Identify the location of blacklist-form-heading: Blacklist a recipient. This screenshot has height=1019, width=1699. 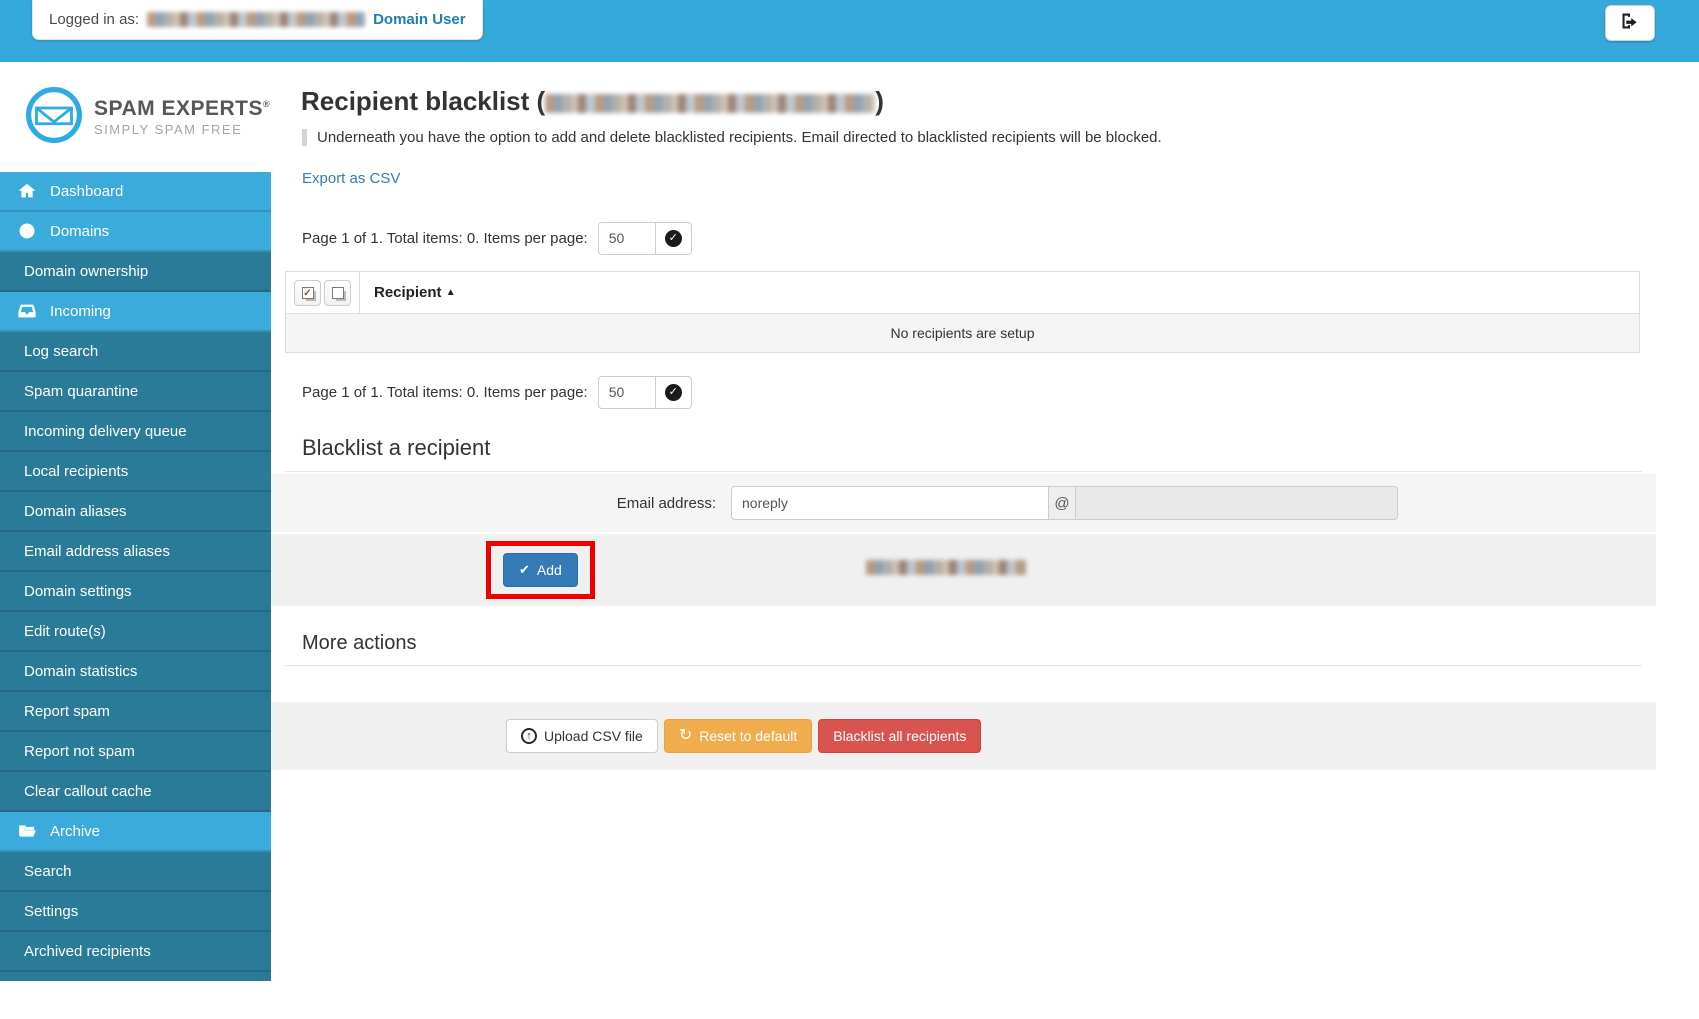
(396, 447).